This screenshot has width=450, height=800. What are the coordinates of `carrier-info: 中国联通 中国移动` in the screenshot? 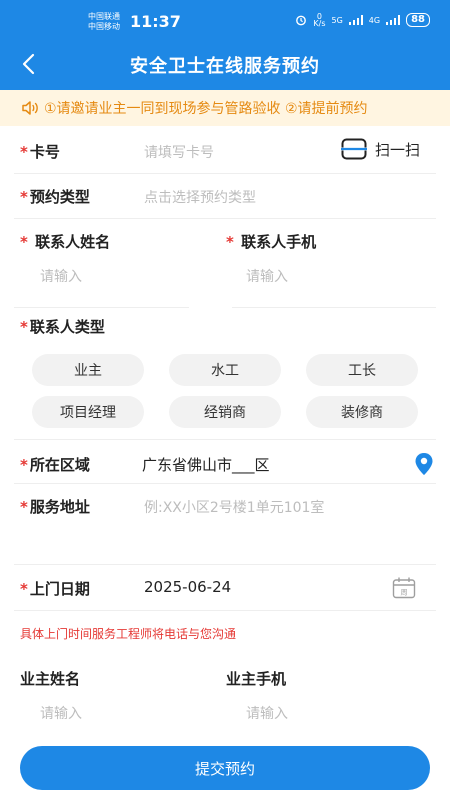 It's located at (104, 22).